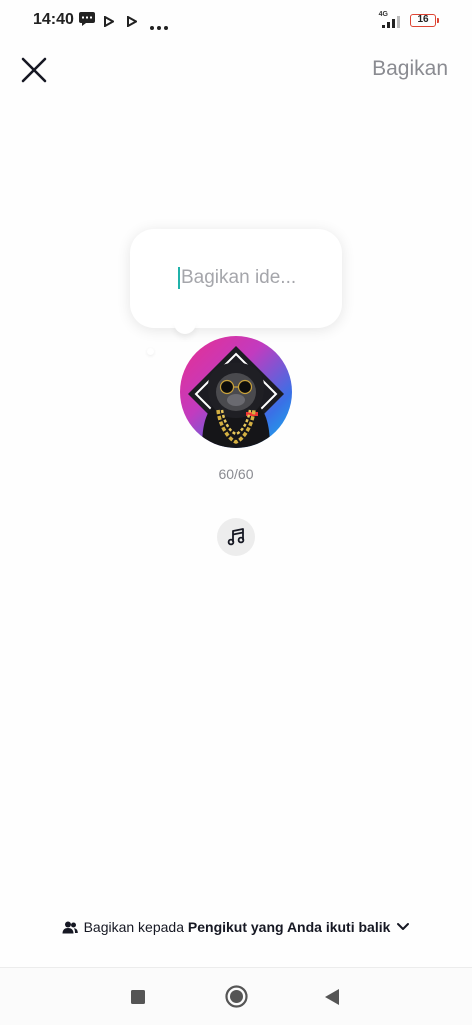 This screenshot has height=1025, width=472. What do you see at coordinates (150, 351) in the screenshot?
I see `bubble-tail-dot` at bounding box center [150, 351].